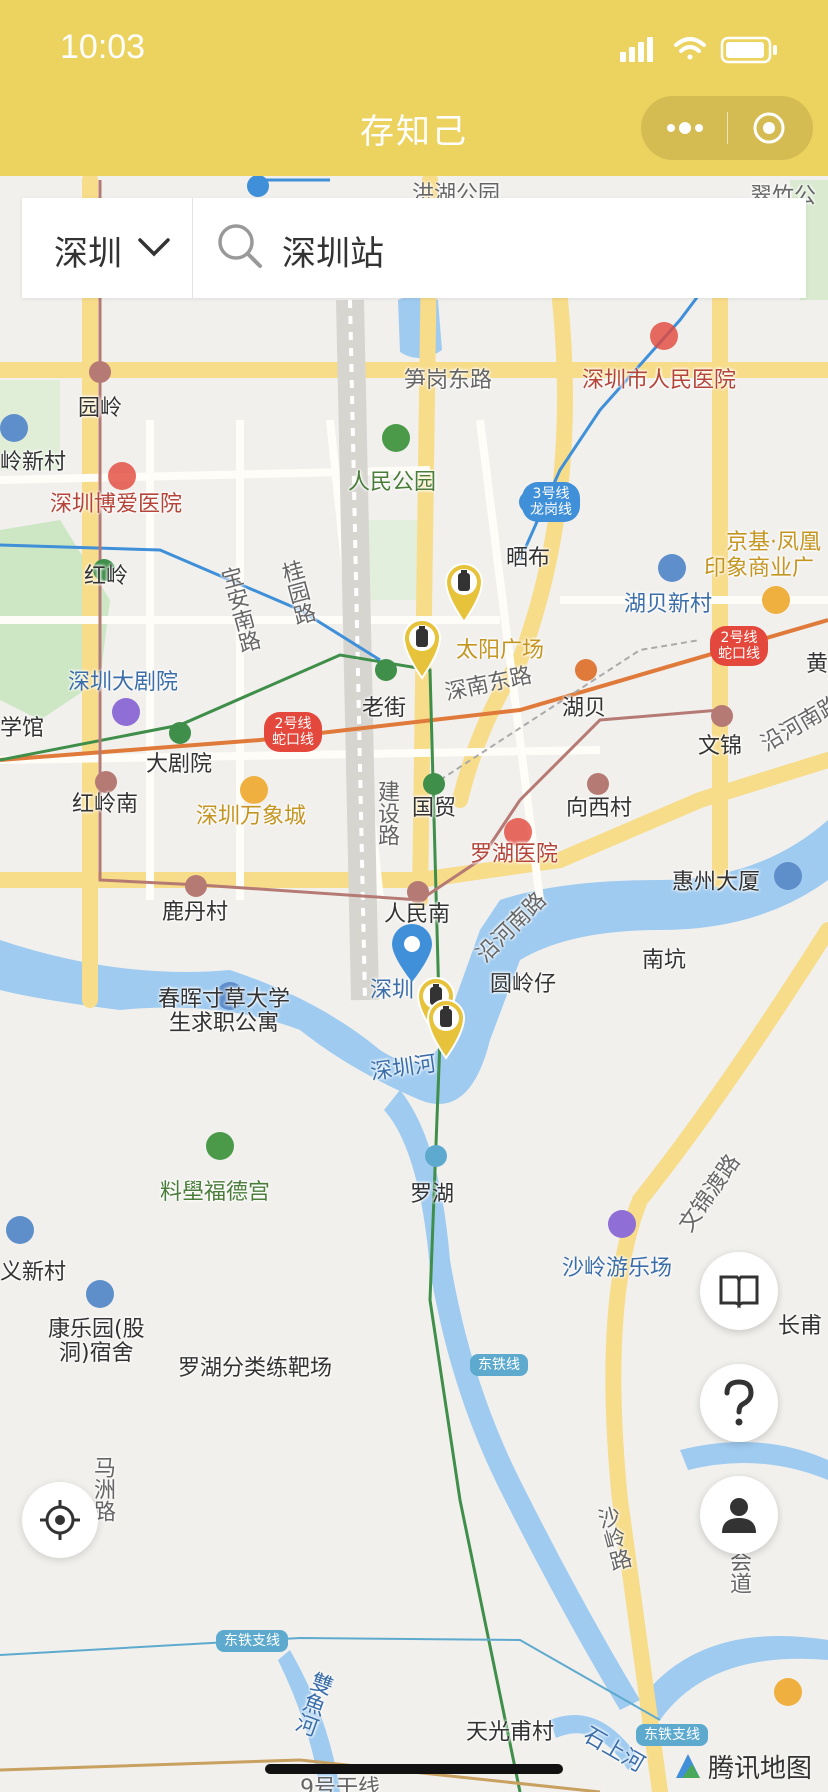 Image resolution: width=828 pixels, height=1792 pixels. What do you see at coordinates (760, 1769) in the screenshot?
I see `map-watermark: 腾讯地图` at bounding box center [760, 1769].